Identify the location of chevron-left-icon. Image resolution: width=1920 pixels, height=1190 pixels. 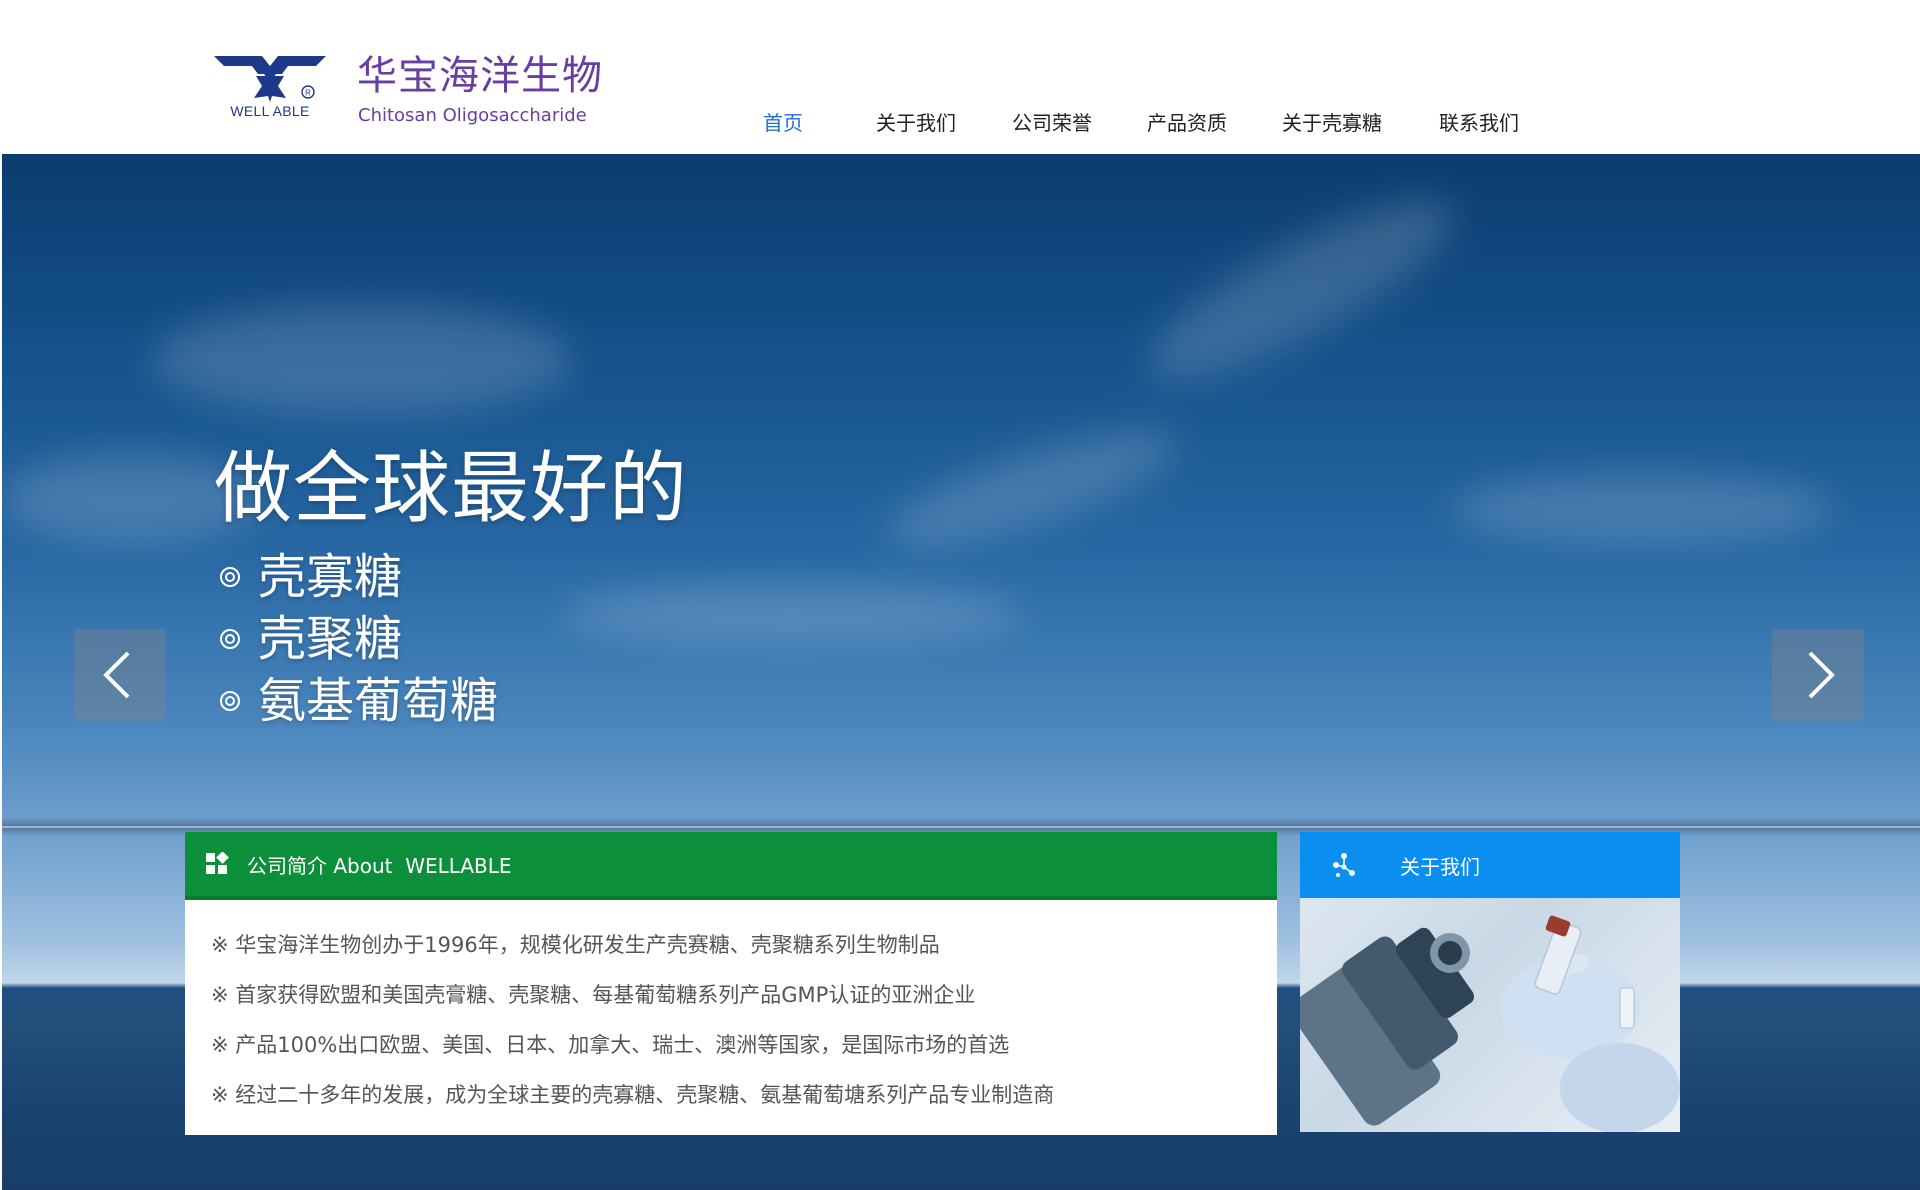
(116, 675).